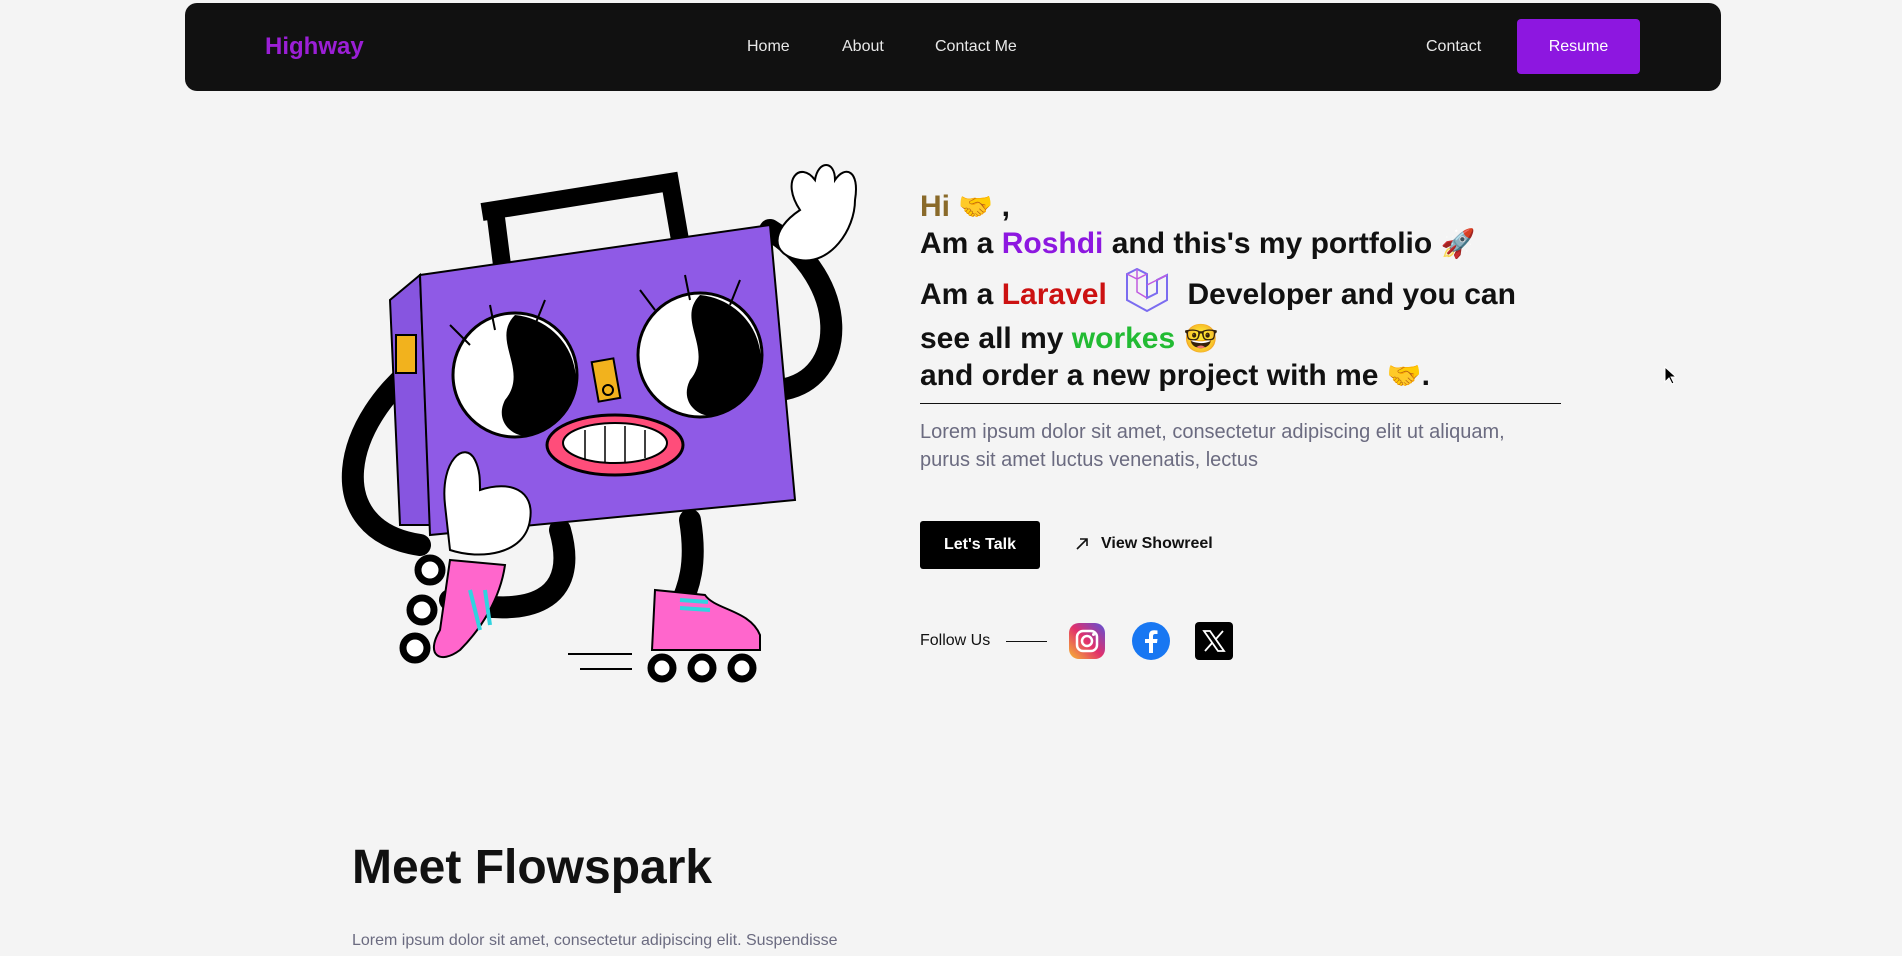 This screenshot has height=956, width=1902. Describe the element at coordinates (992, 338) in the screenshot. I see `works-prefix: see all my` at that location.